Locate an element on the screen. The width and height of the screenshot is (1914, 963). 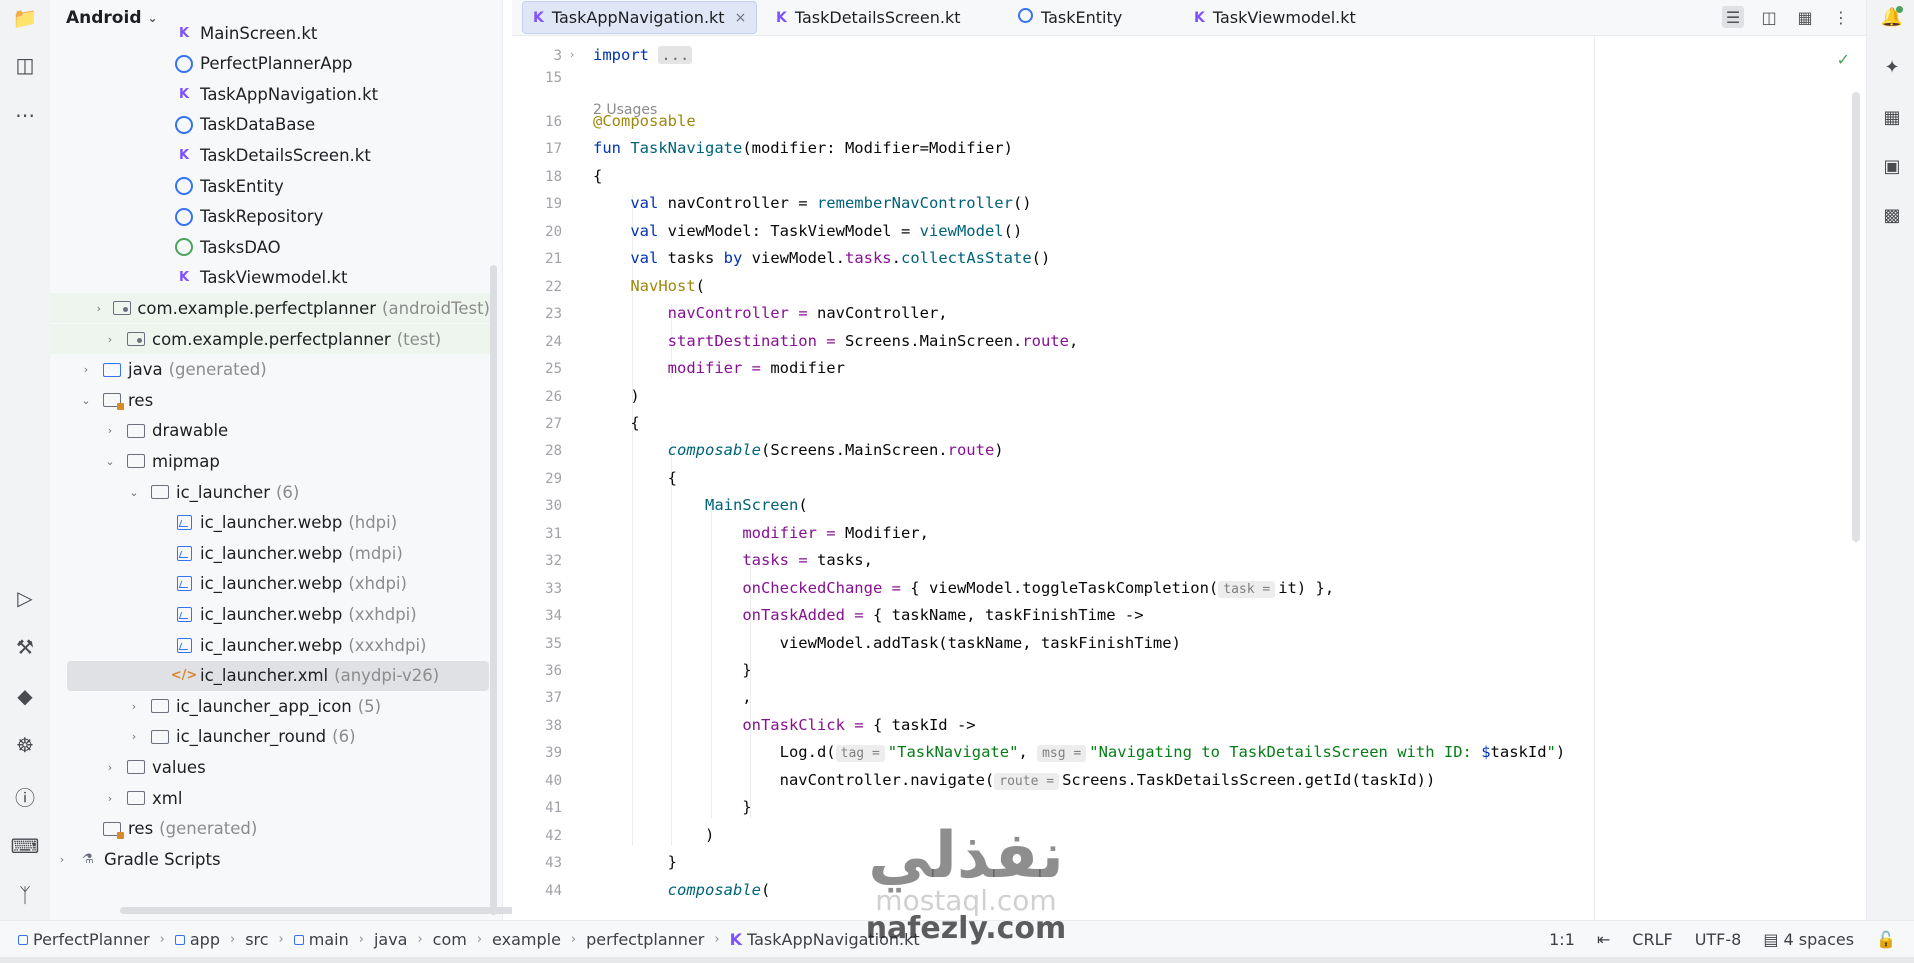
editor-tab: K TaskAppNavigation.kt × is located at coordinates (640, 17).